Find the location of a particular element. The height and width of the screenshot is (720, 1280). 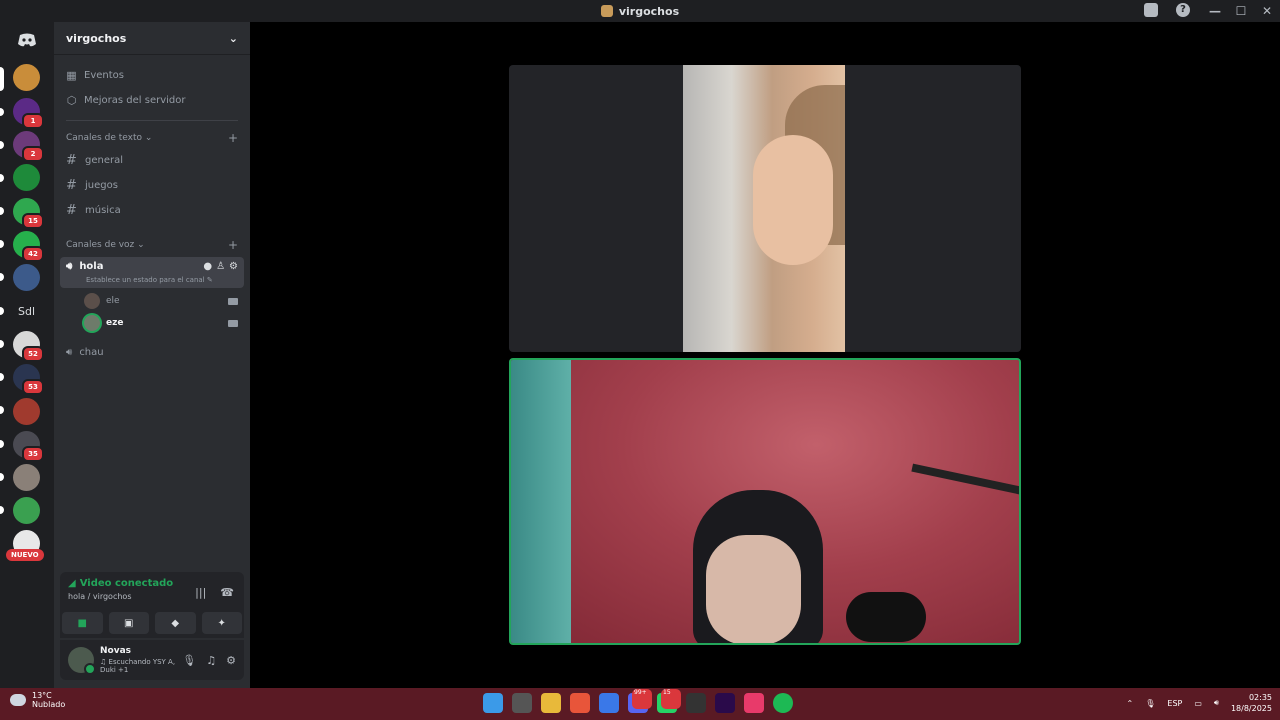

channel-status-text: Establece un estado para el canal is located at coordinates (145, 280).